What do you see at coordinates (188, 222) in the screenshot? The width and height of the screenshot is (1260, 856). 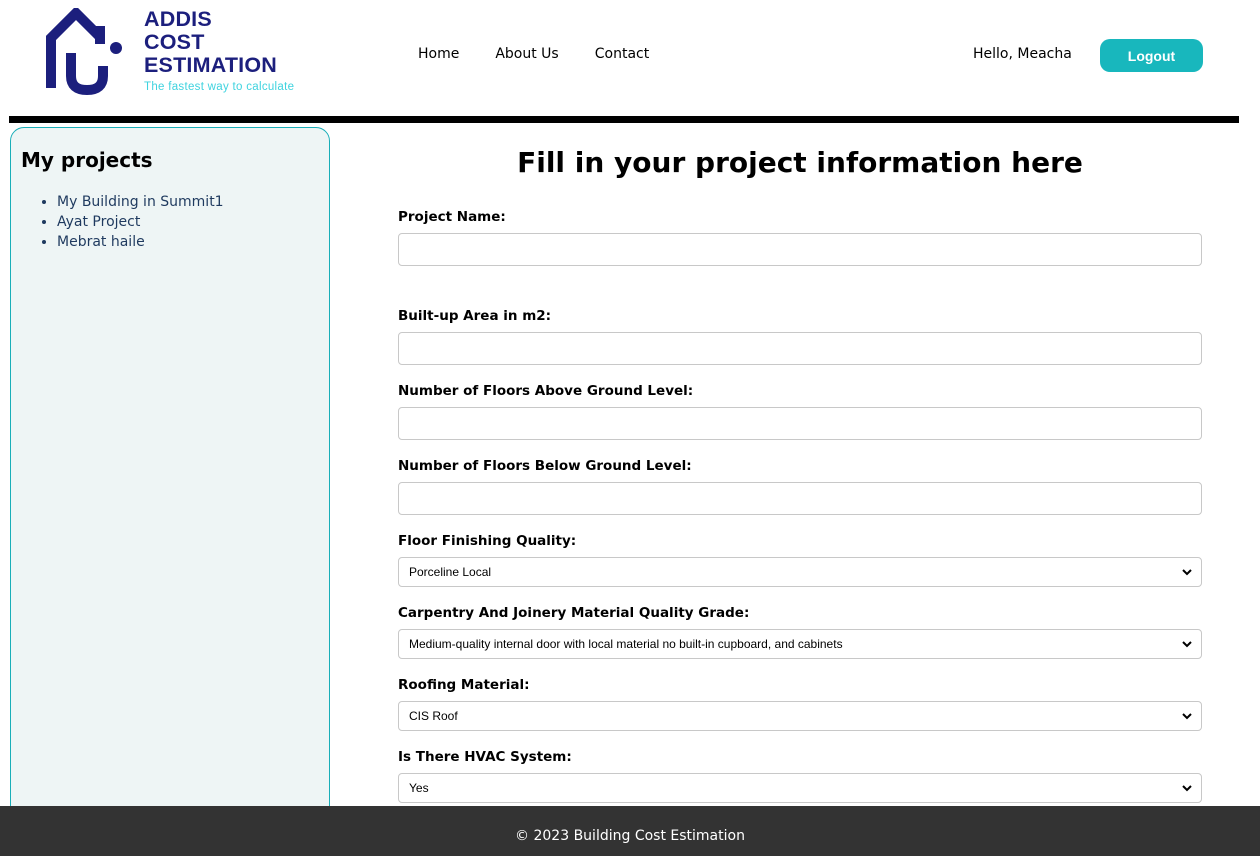 I see `project-list-item: Ayat Project` at bounding box center [188, 222].